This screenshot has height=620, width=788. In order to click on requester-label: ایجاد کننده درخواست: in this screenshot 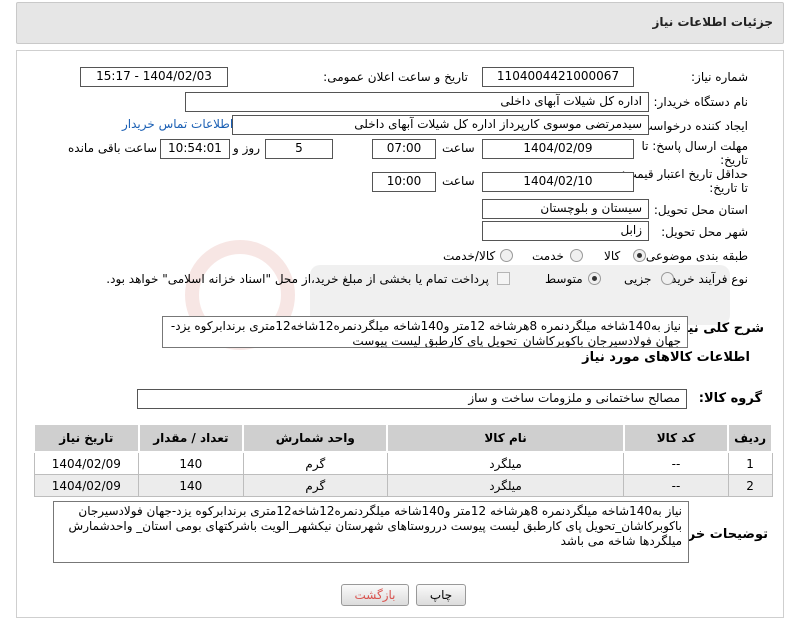, I will do `click(692, 126)`.